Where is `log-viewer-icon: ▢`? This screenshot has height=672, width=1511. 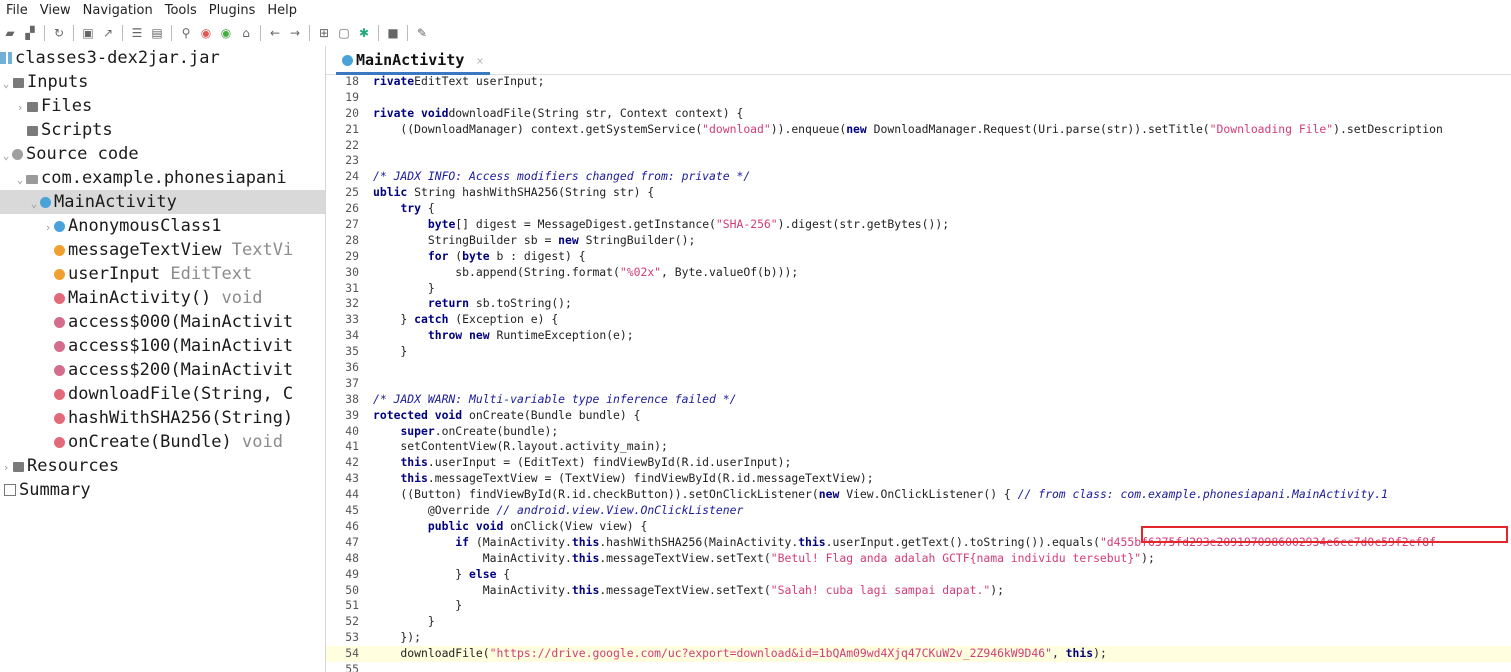
log-viewer-icon: ▢ is located at coordinates (344, 33).